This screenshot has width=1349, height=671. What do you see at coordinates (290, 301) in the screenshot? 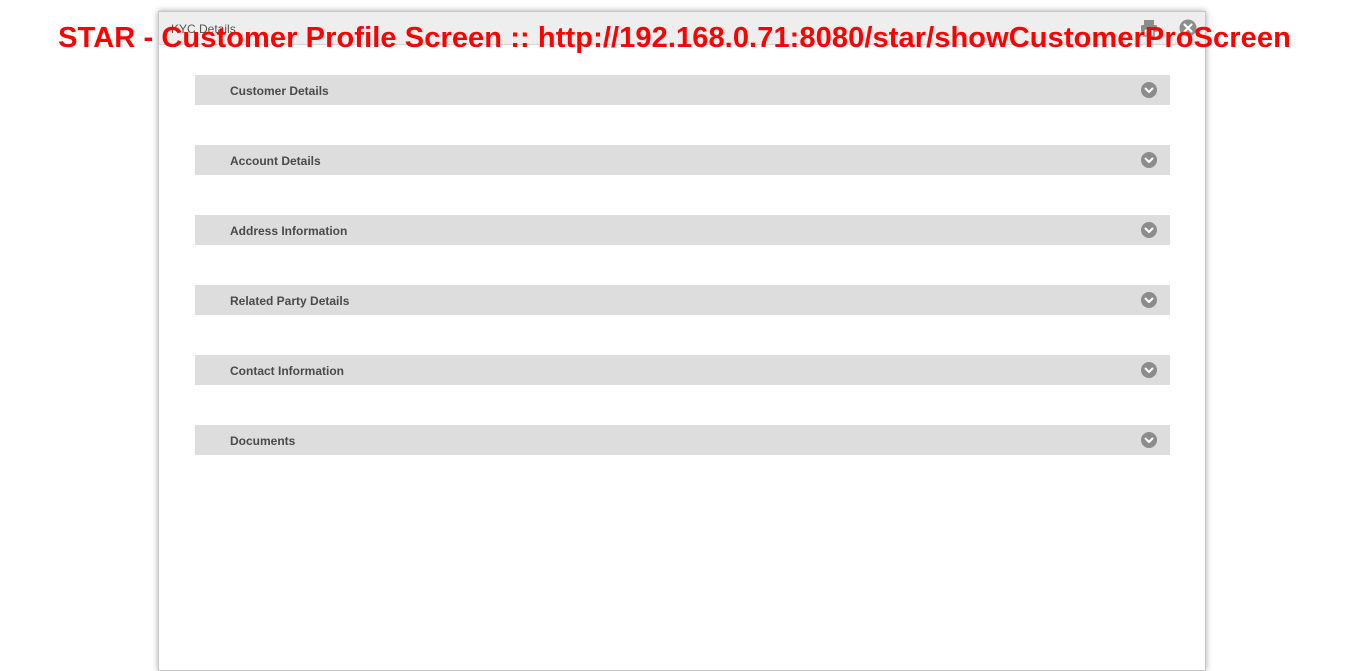
I see `section-label: Related Party Details` at bounding box center [290, 301].